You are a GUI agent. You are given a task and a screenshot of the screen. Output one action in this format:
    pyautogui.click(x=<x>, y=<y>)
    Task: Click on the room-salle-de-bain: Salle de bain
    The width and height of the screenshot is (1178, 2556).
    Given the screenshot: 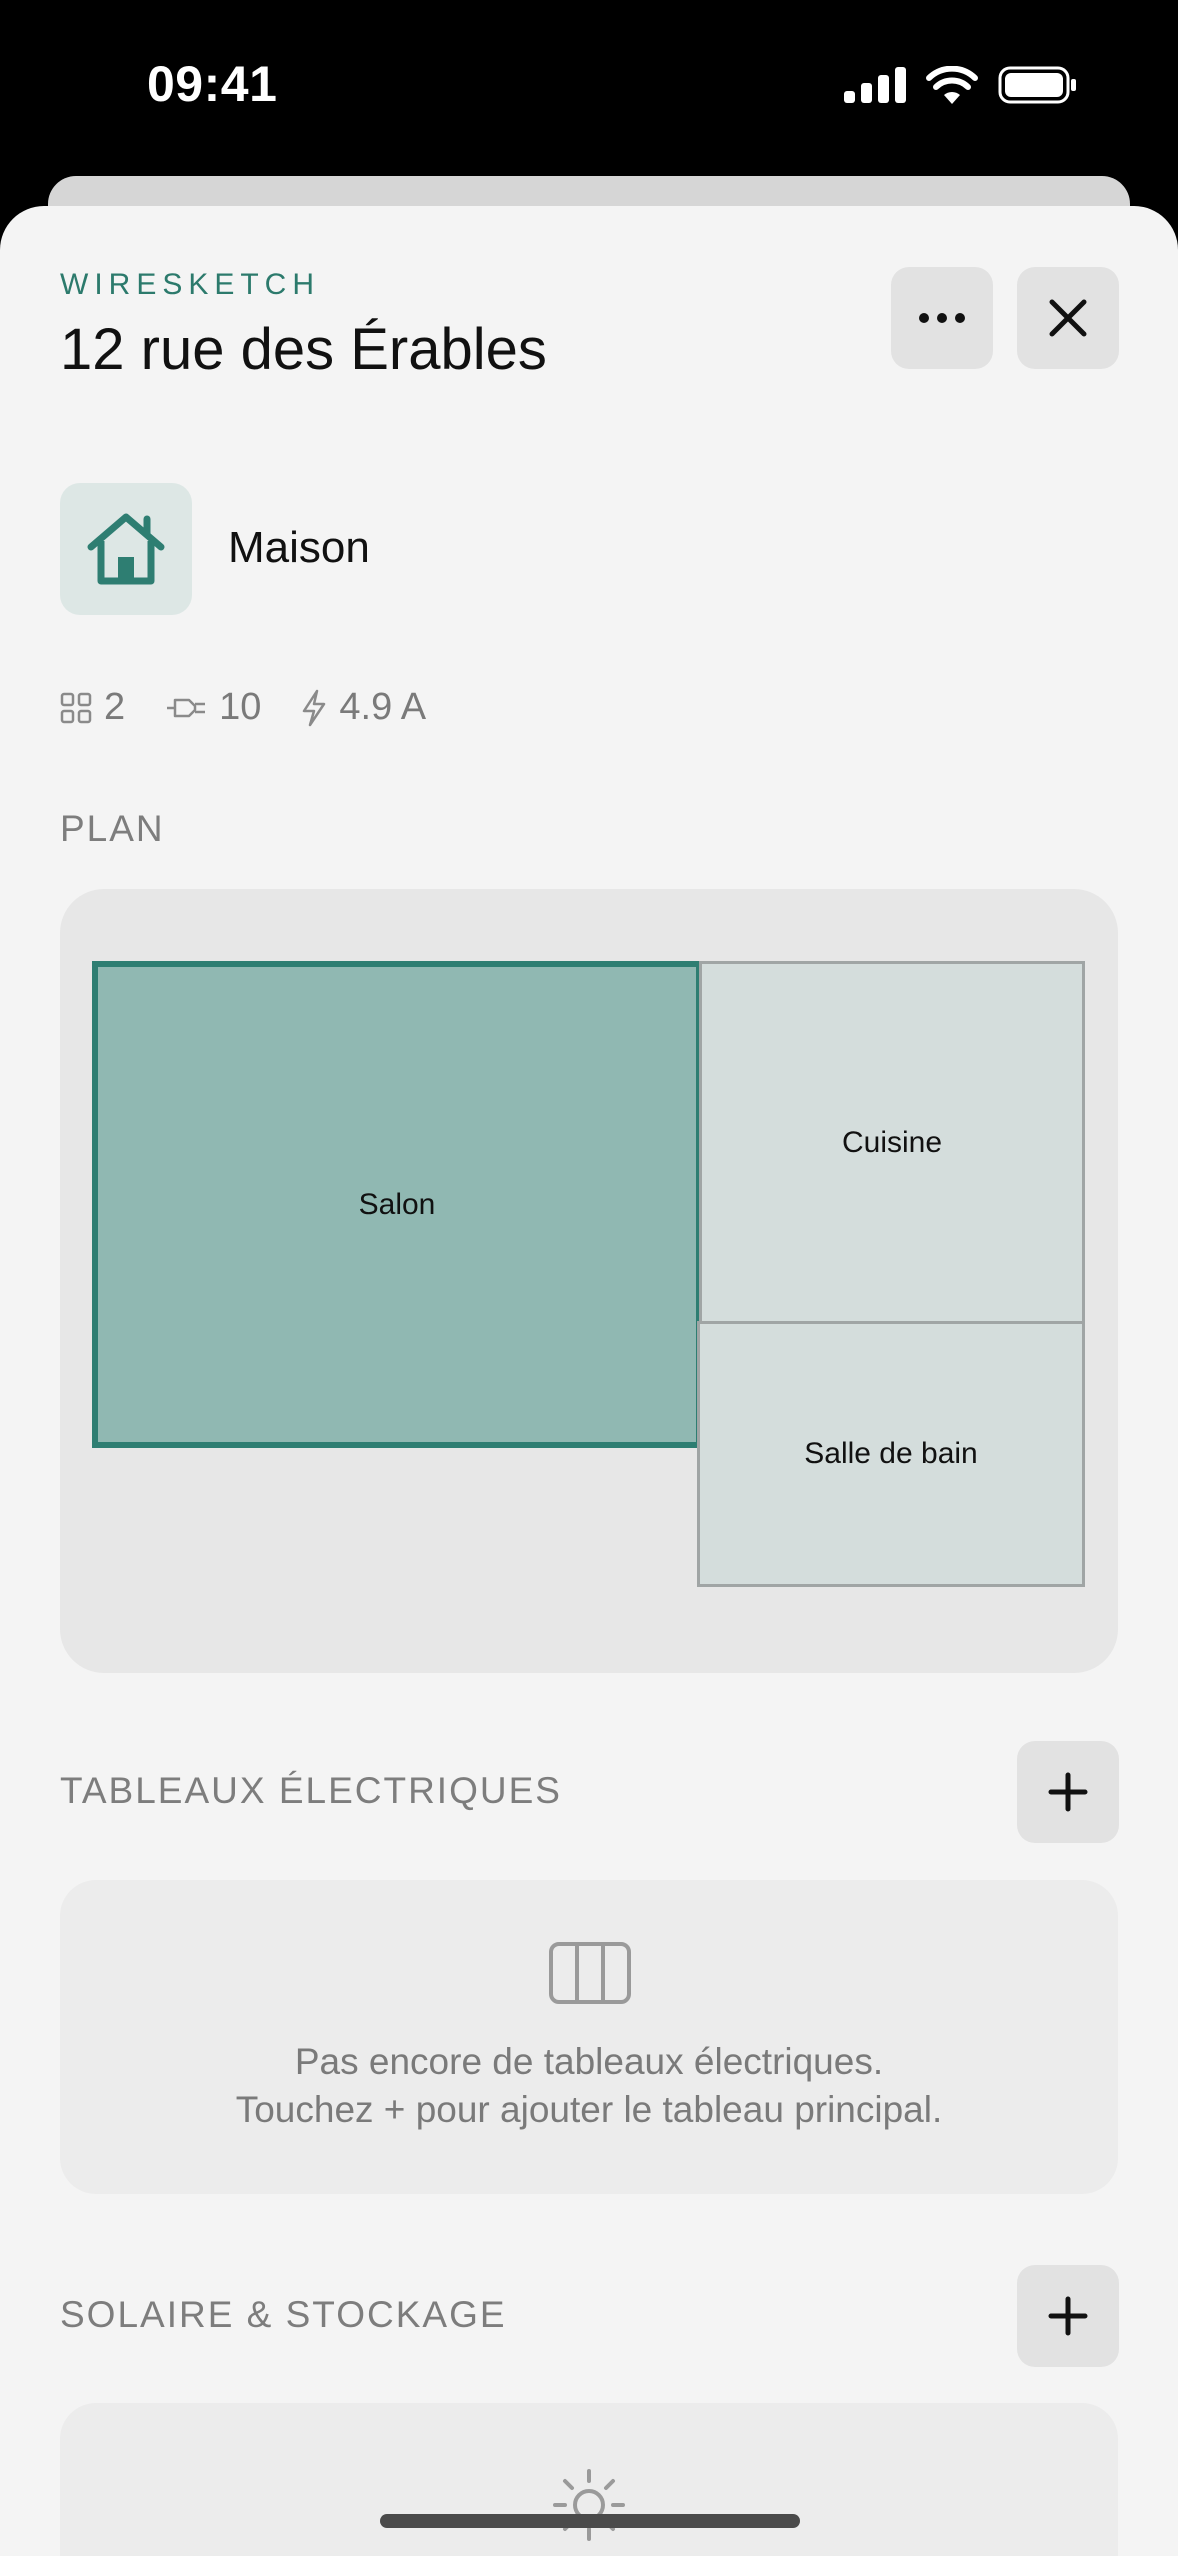 What is the action you would take?
    pyautogui.click(x=891, y=1454)
    